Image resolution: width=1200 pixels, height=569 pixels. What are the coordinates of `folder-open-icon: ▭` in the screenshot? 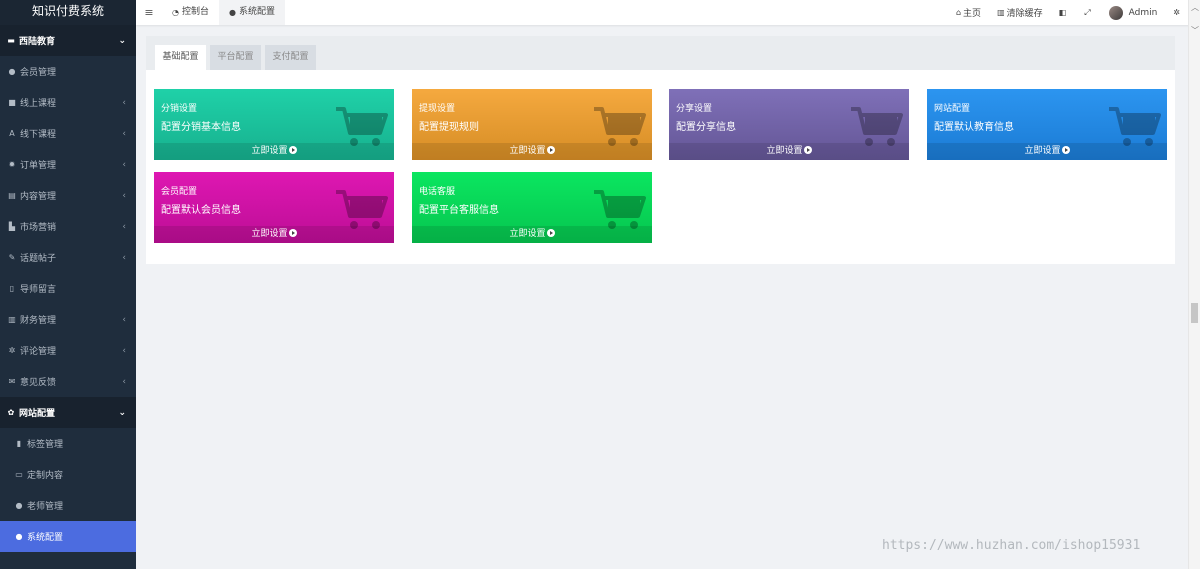 It's located at (19, 474).